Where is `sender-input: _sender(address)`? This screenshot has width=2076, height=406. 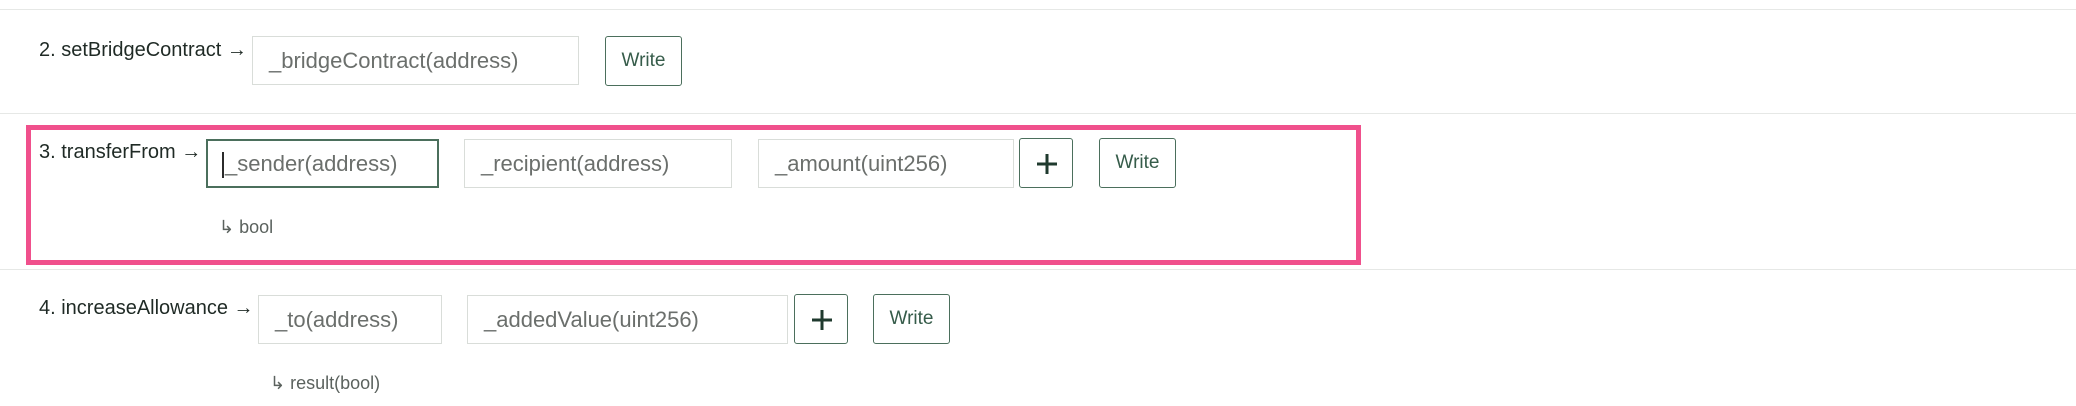
sender-input: _sender(address) is located at coordinates (322, 163).